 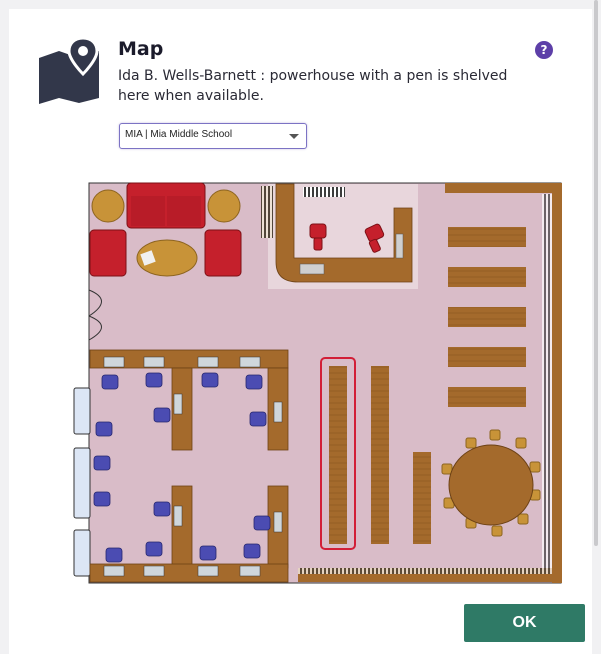 I want to click on ok-button: OK, so click(x=524, y=623).